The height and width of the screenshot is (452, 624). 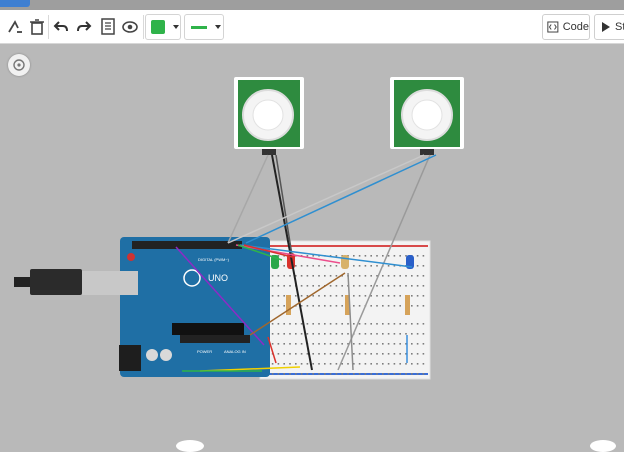 I want to click on visibility-icon, so click(x=130, y=27).